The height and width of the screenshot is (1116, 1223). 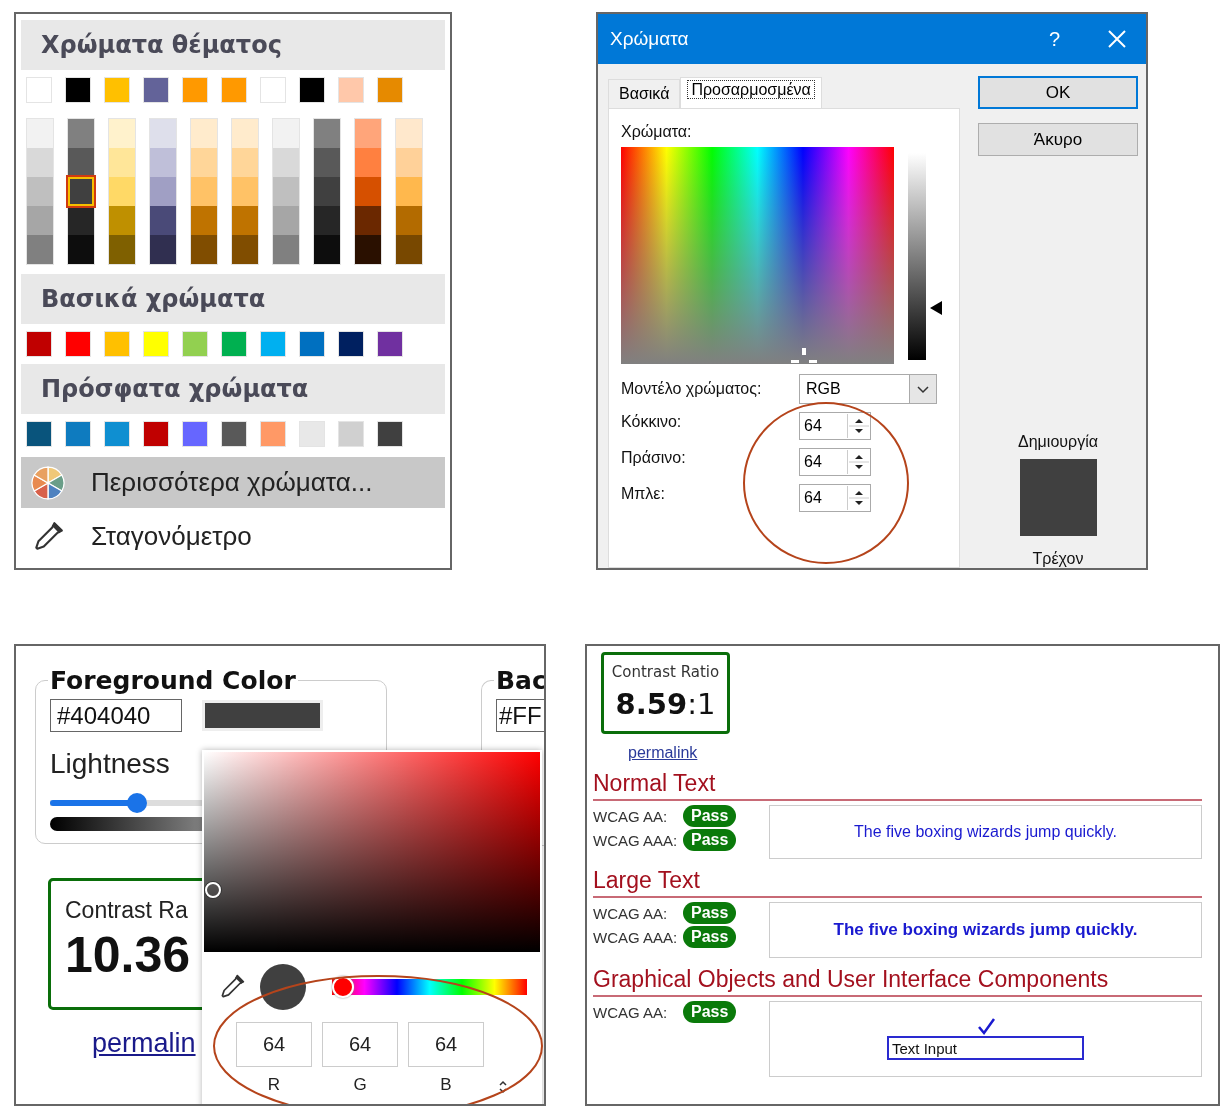 What do you see at coordinates (1117, 39) in the screenshot?
I see `close-icon` at bounding box center [1117, 39].